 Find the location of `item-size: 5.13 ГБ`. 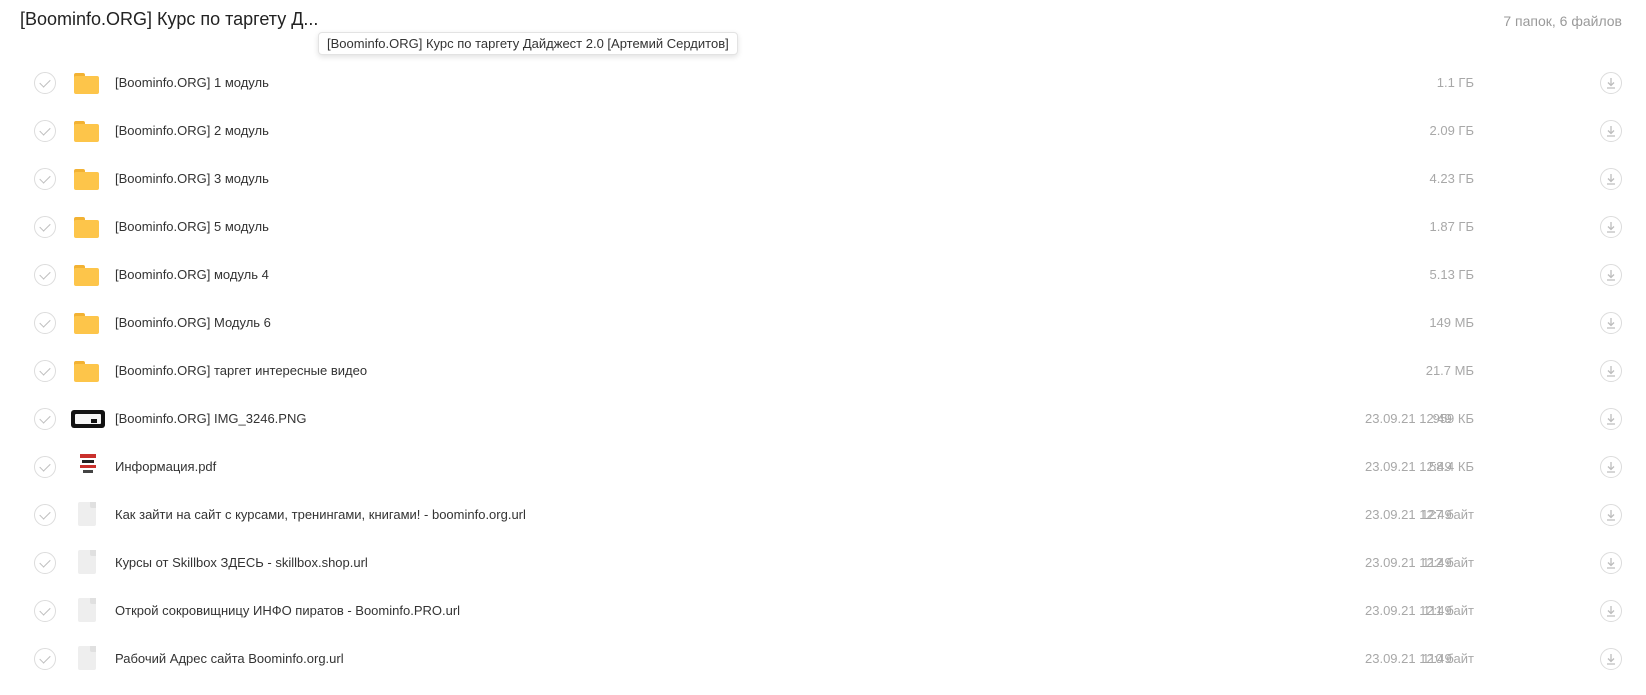

item-size: 5.13 ГБ is located at coordinates (1451, 274).